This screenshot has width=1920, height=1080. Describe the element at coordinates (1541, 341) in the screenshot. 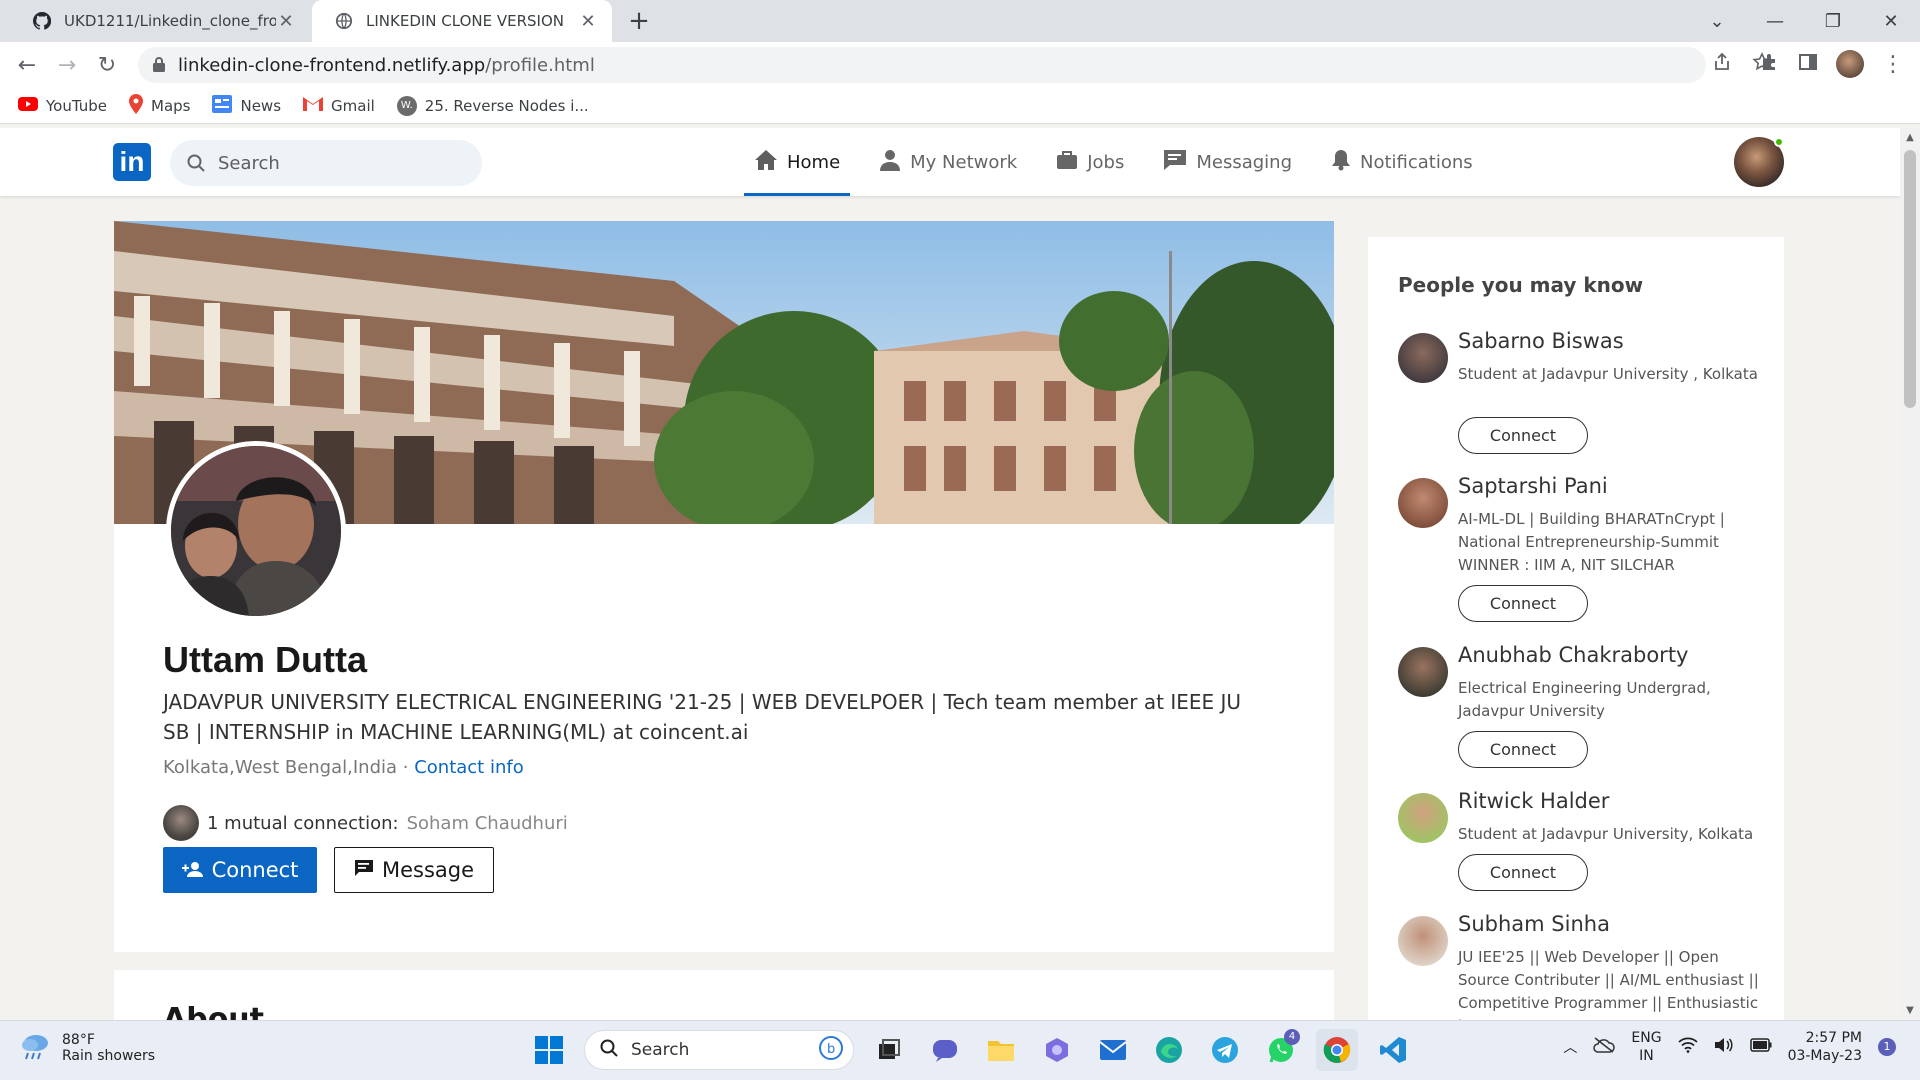

I see `person-name: Sabarno Biswas` at that location.